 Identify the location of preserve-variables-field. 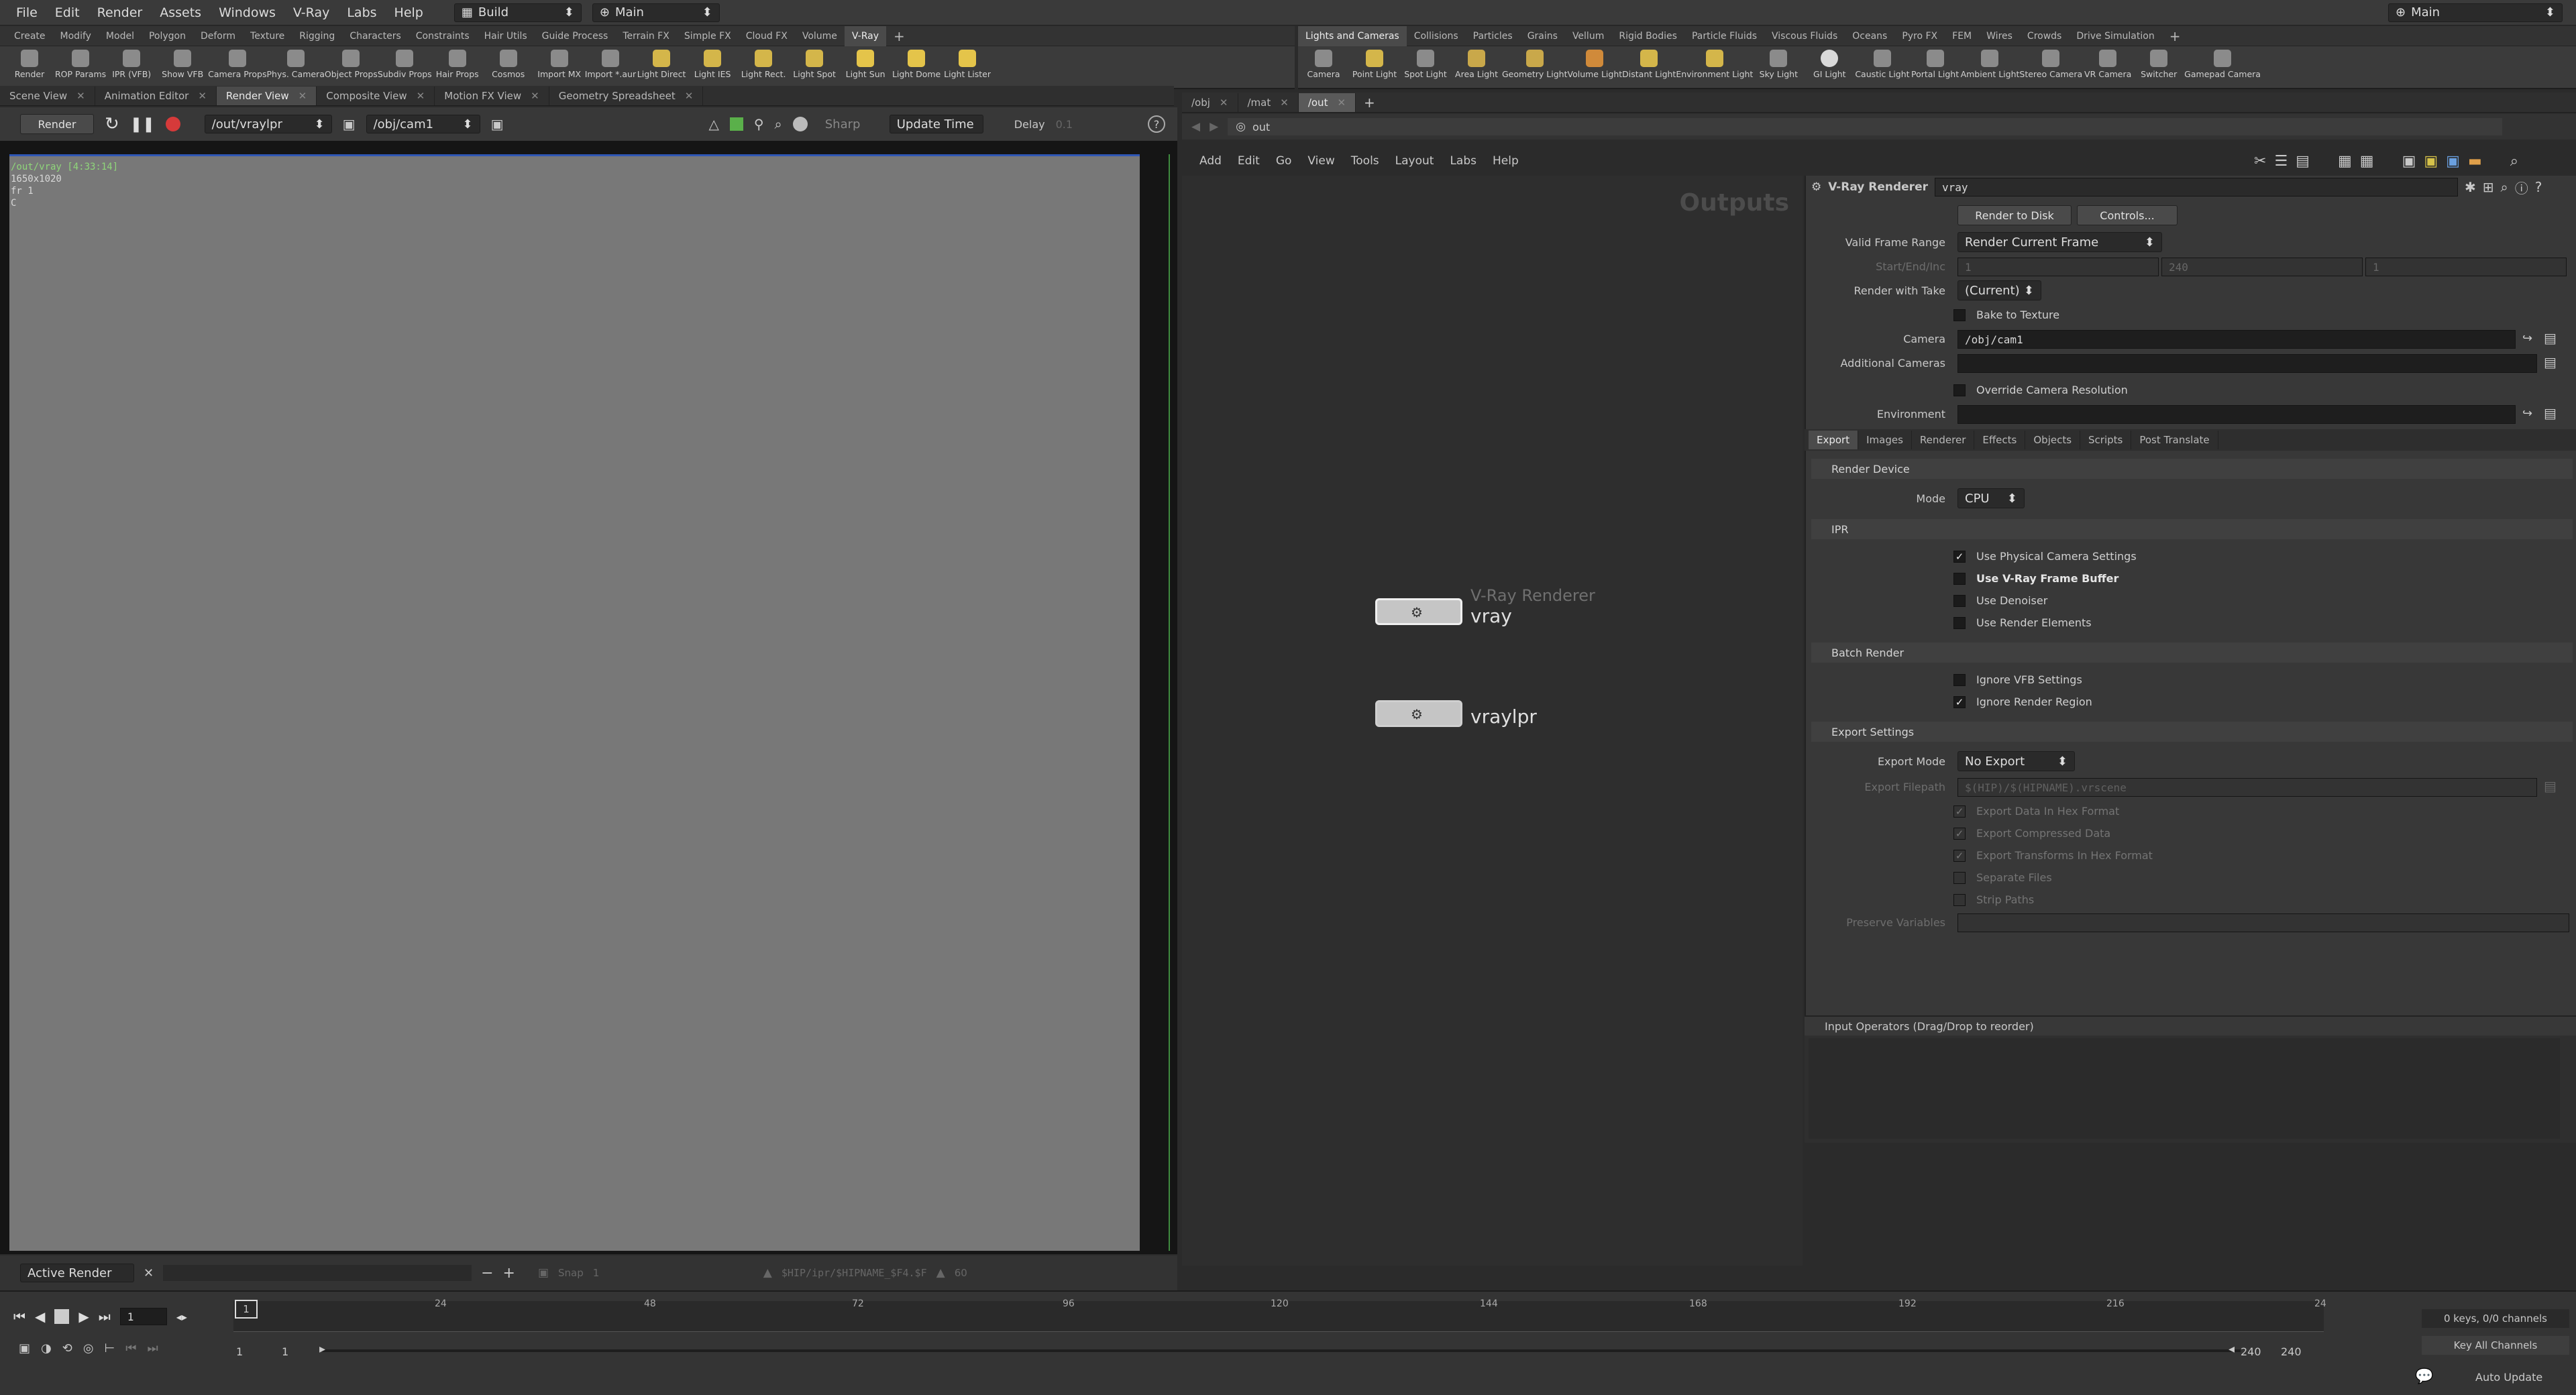
(2263, 922).